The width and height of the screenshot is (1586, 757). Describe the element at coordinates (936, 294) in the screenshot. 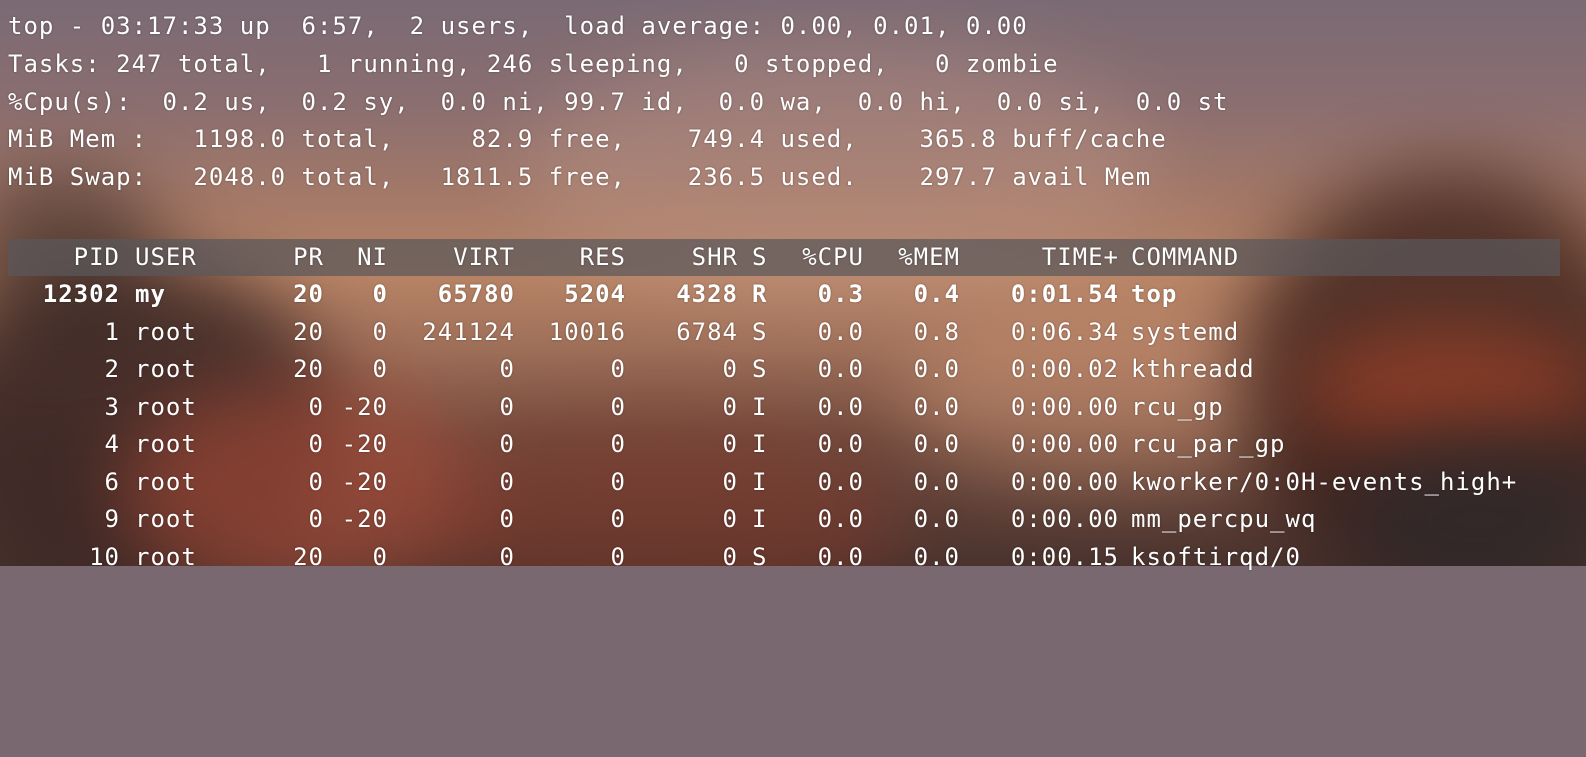

I see `process-mem: 0.4` at that location.